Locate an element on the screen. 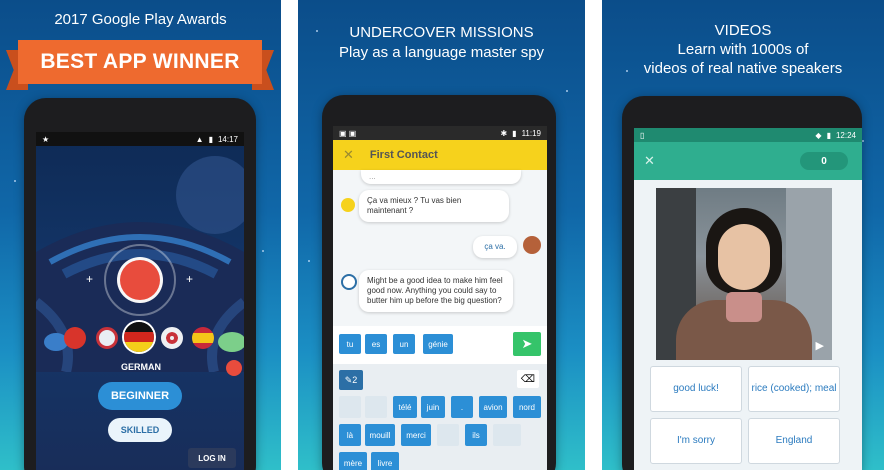  beginner-button: BEGINNER is located at coordinates (140, 396).